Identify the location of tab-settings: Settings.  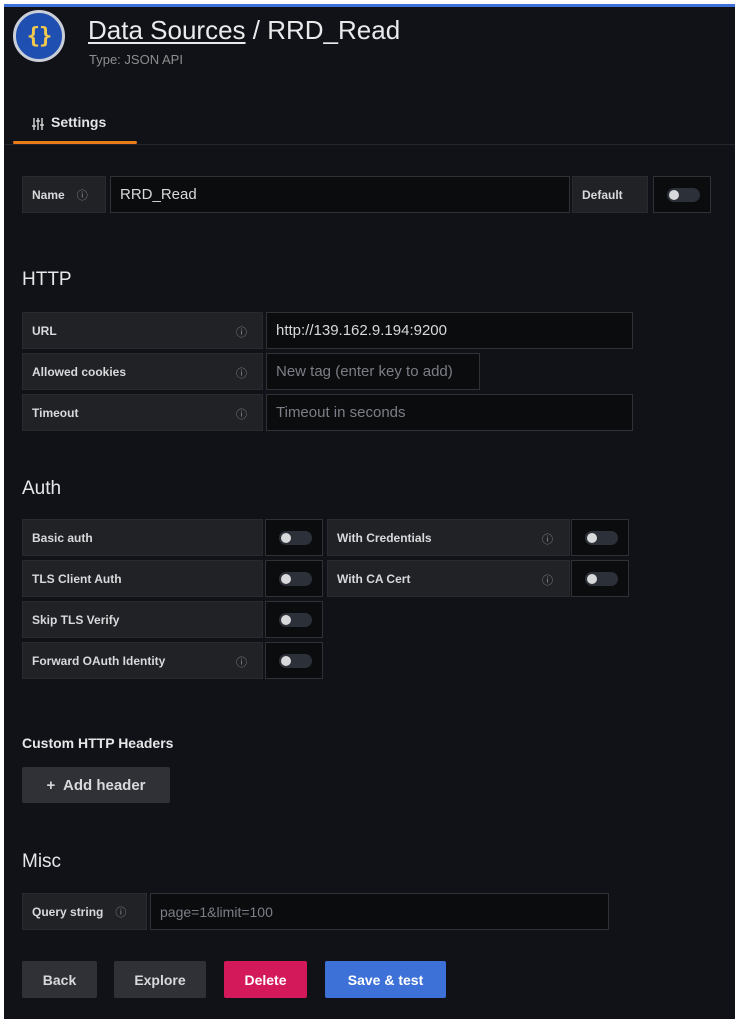
(66, 129).